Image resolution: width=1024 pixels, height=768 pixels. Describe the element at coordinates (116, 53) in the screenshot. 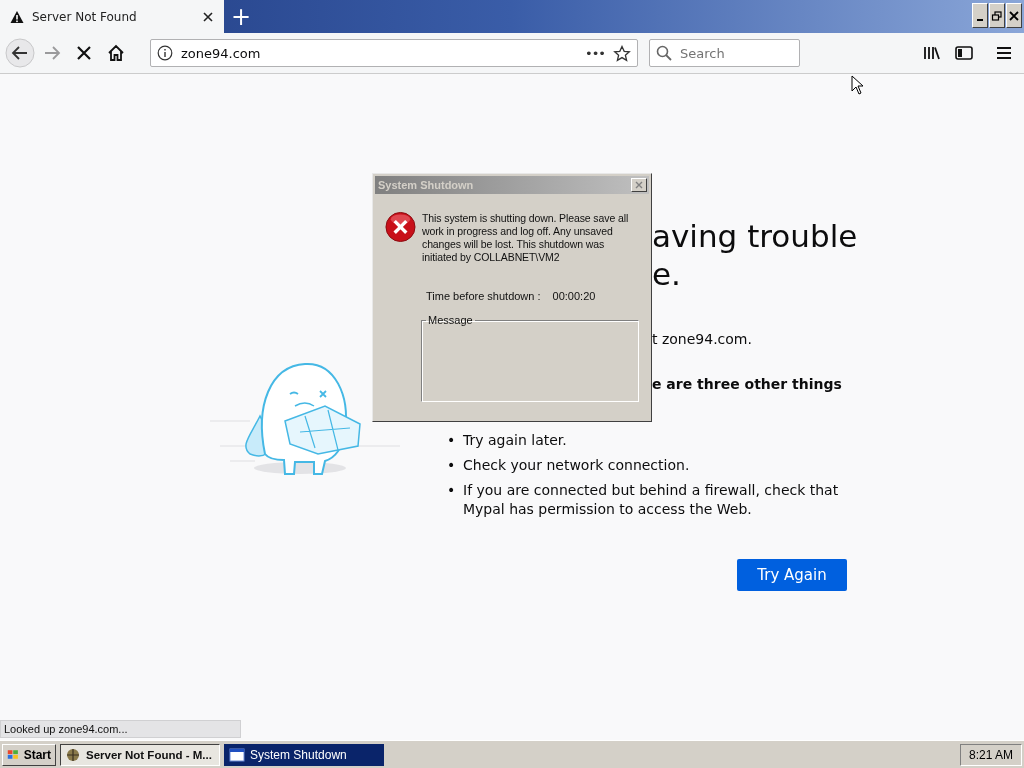

I see `home-icon` at that location.